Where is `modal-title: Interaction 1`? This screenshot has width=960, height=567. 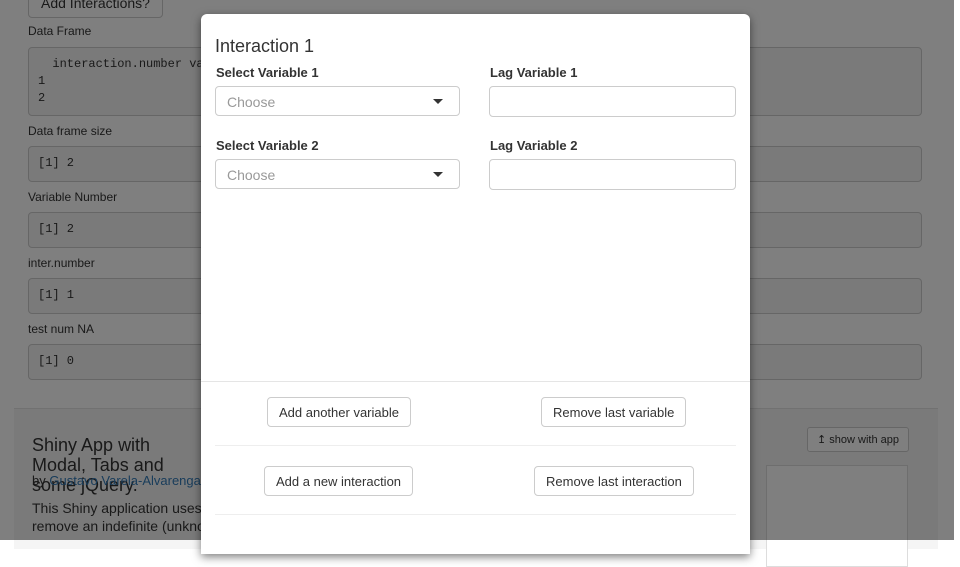 modal-title: Interaction 1 is located at coordinates (265, 46).